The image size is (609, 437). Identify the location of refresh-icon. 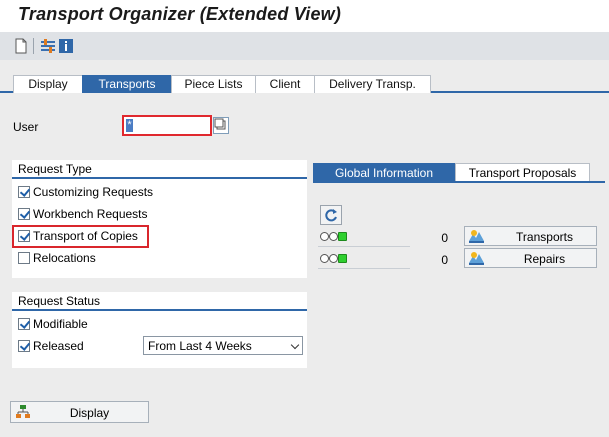
(331, 215).